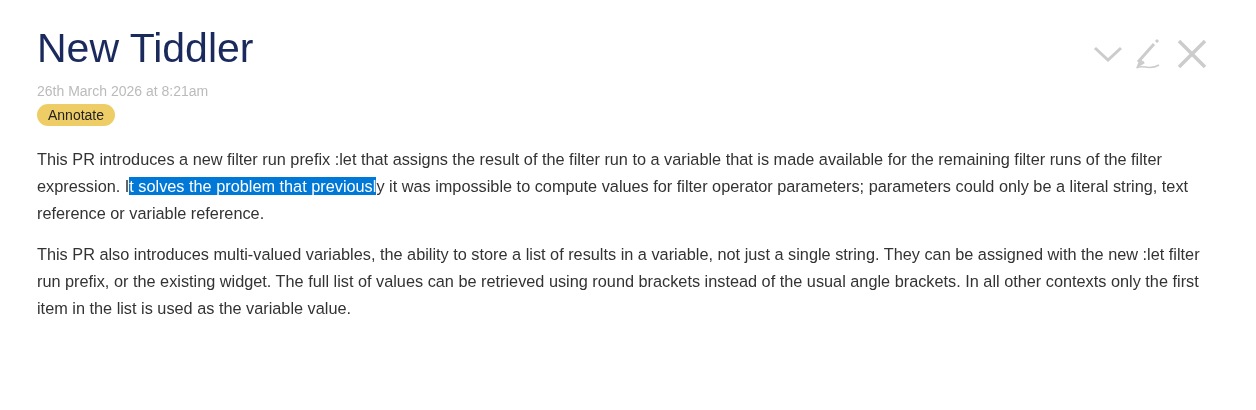 The image size is (1256, 410). What do you see at coordinates (76, 115) in the screenshot?
I see `tag: Annotate` at bounding box center [76, 115].